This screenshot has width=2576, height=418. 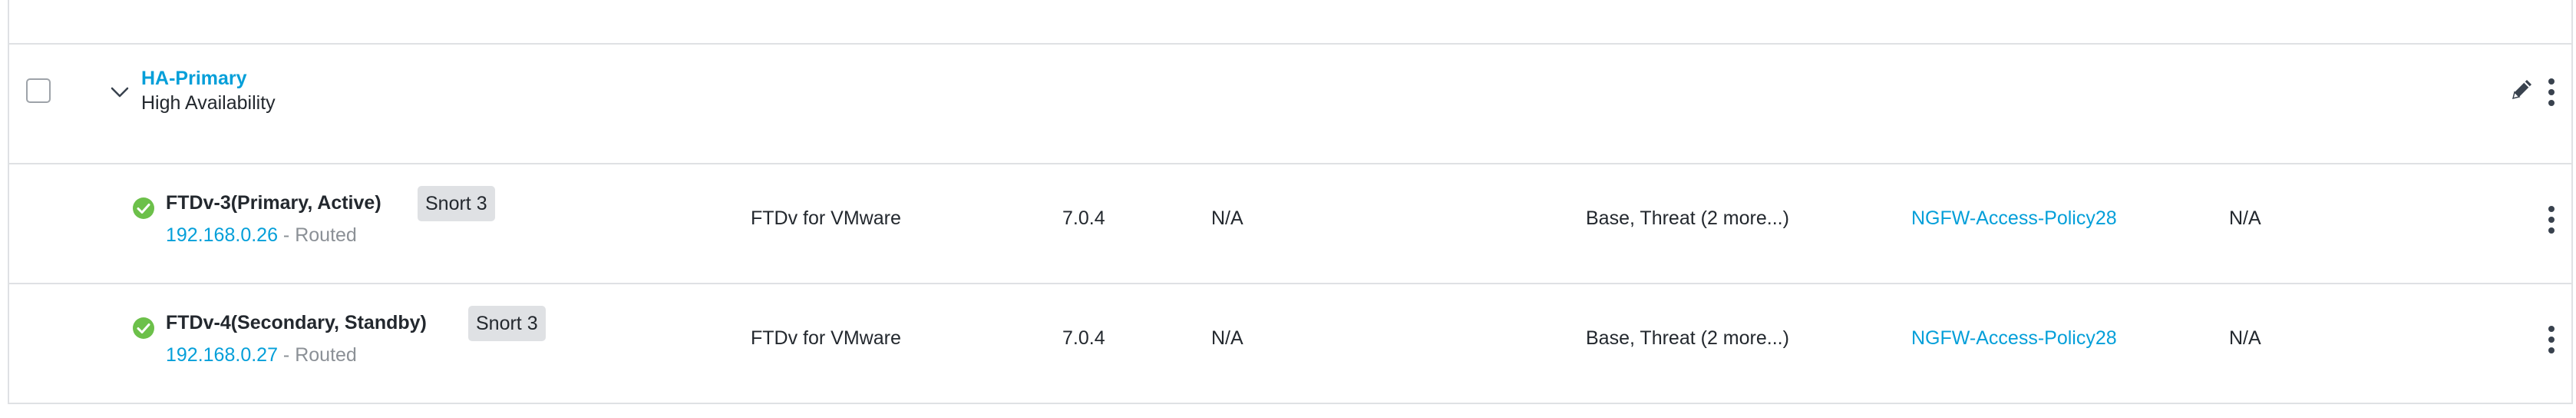 What do you see at coordinates (119, 92) in the screenshot?
I see `chevron-down-icon` at bounding box center [119, 92].